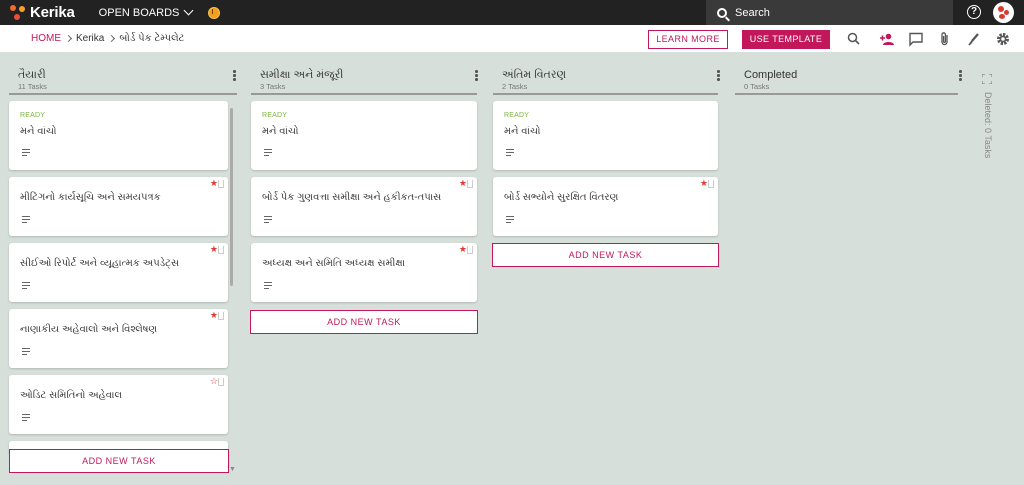 The image size is (1024, 485). What do you see at coordinates (561, 197) in the screenshot?
I see `task-title: બોર્ડ સભ્યોને સુરક્ષિત વિતરણ` at bounding box center [561, 197].